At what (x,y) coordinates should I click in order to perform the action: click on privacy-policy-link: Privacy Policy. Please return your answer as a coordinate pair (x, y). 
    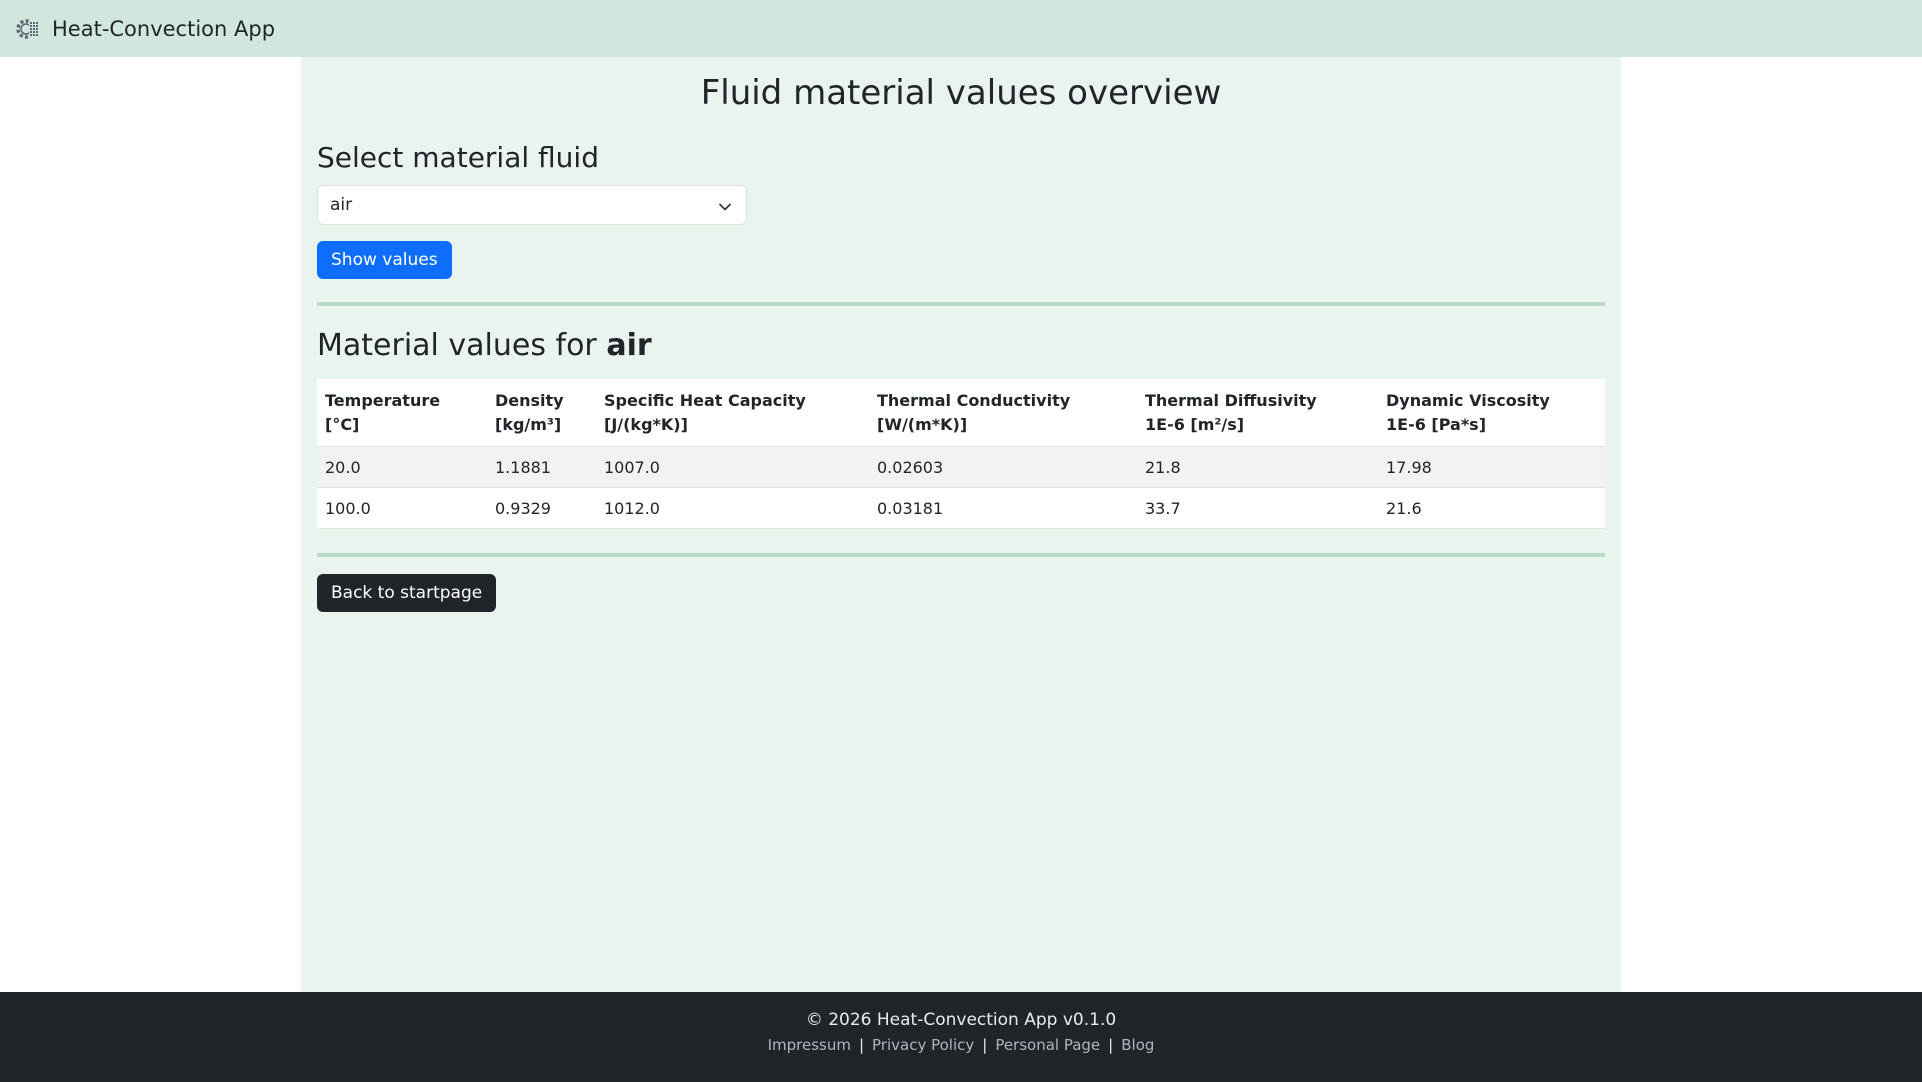
    Looking at the image, I should click on (923, 1045).